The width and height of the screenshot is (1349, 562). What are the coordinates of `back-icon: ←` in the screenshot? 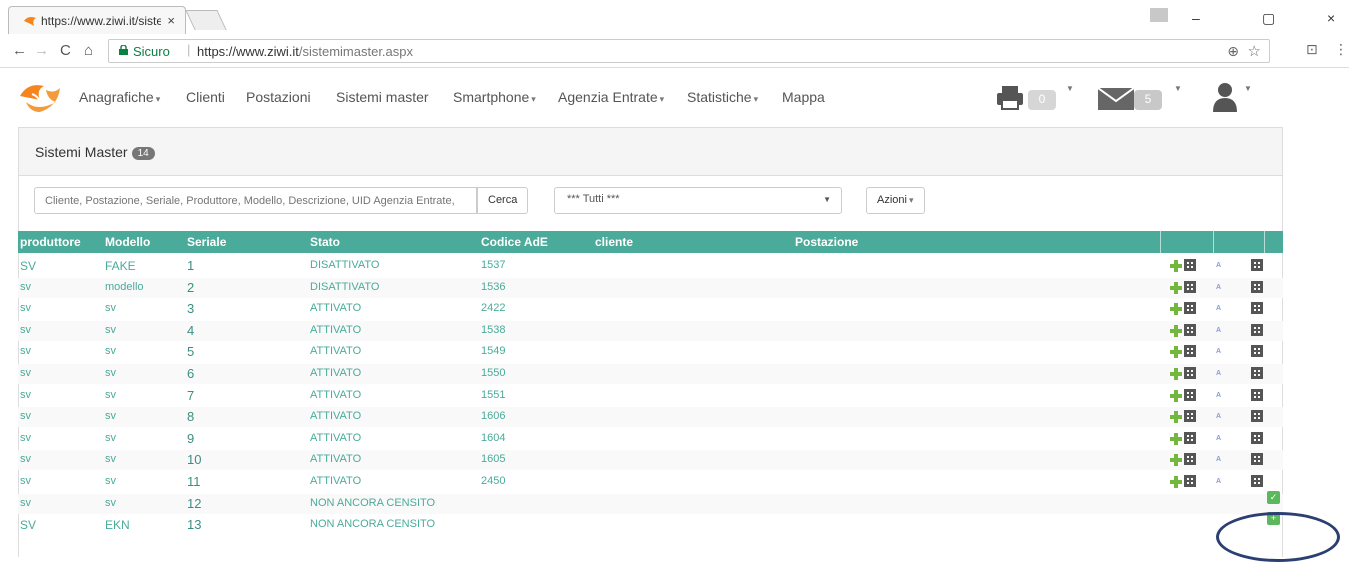 It's located at (19, 50).